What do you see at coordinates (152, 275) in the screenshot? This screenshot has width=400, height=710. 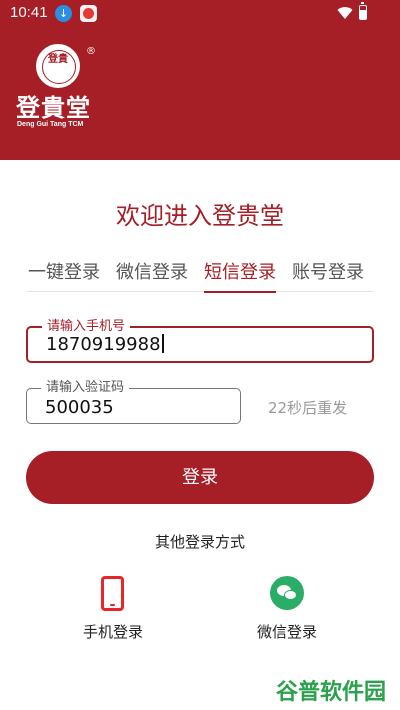 I see `tab-wechat-login: 微信登录` at bounding box center [152, 275].